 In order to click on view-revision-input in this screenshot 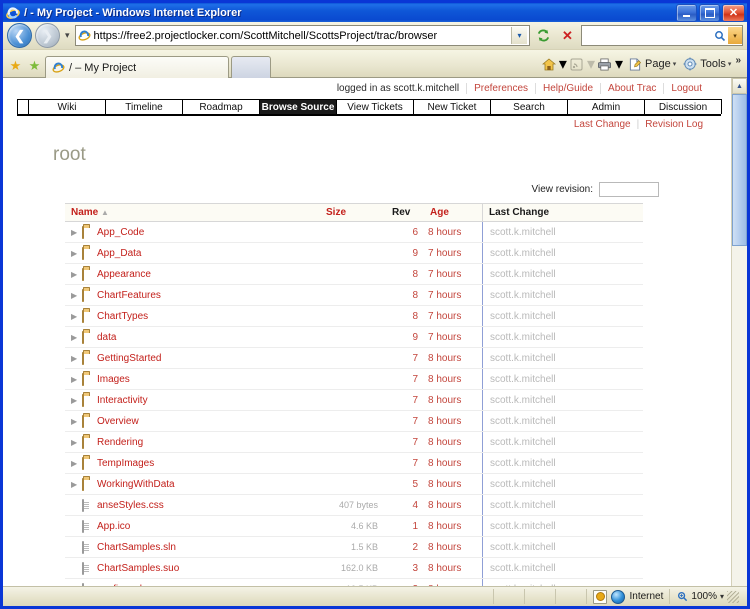, I will do `click(629, 189)`.